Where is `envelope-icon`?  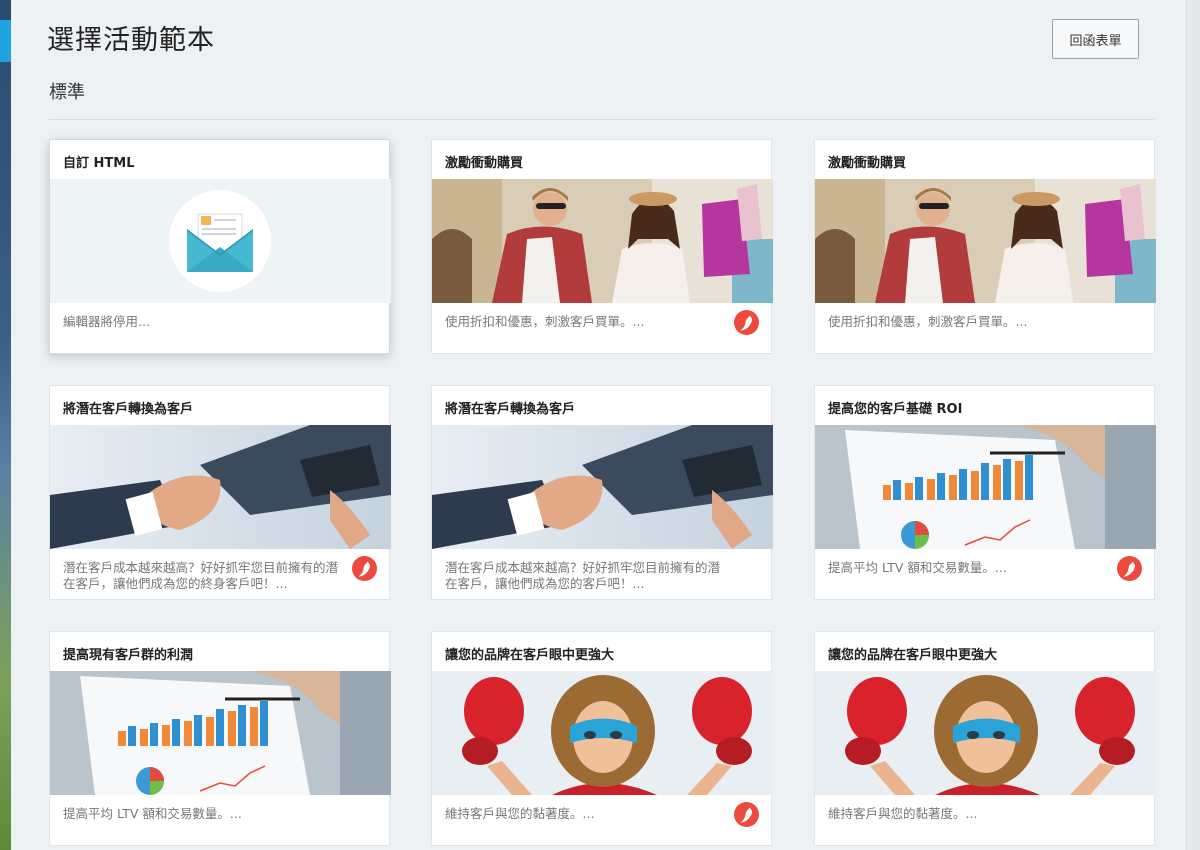
envelope-icon is located at coordinates (220, 241).